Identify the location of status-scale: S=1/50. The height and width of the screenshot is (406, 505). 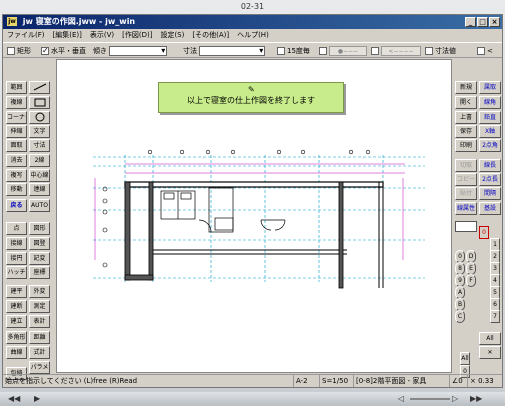
(336, 381).